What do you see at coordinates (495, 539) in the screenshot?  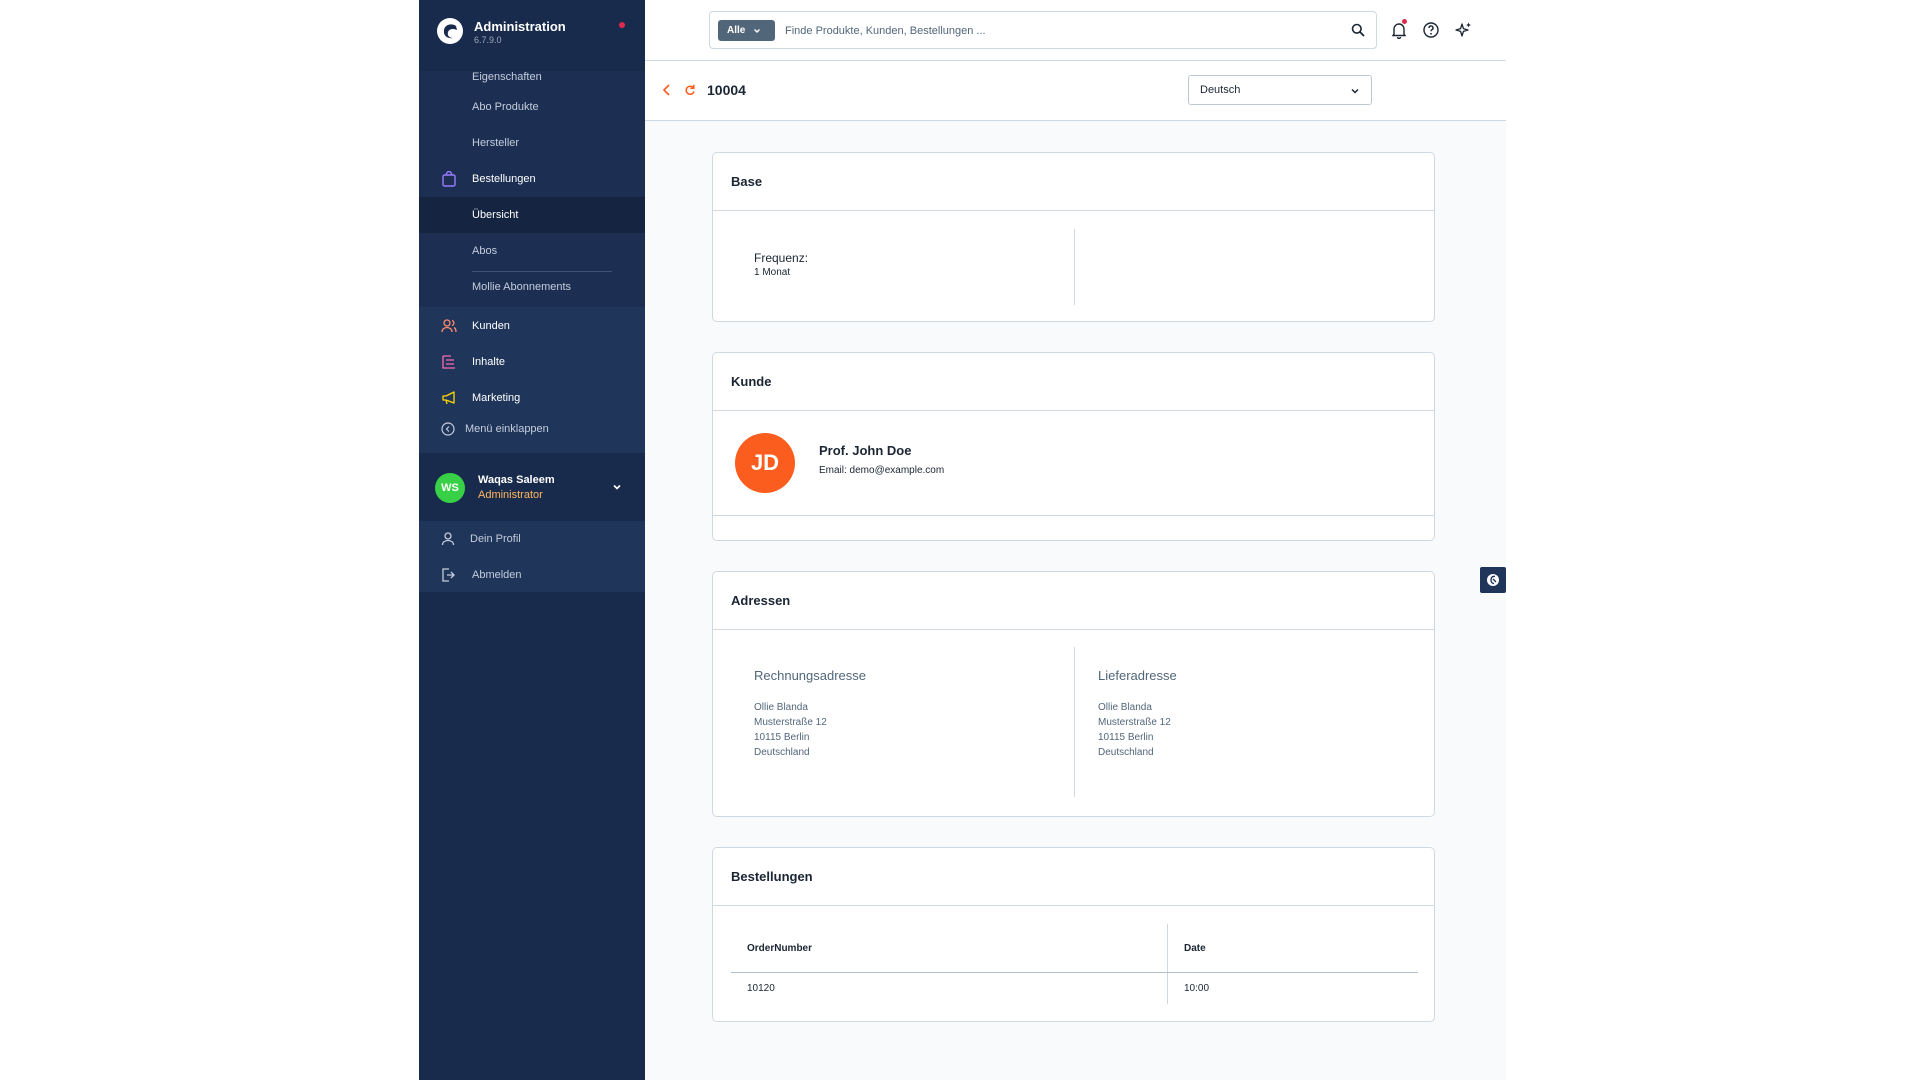 I see `user-menu-label: Dein Profil` at bounding box center [495, 539].